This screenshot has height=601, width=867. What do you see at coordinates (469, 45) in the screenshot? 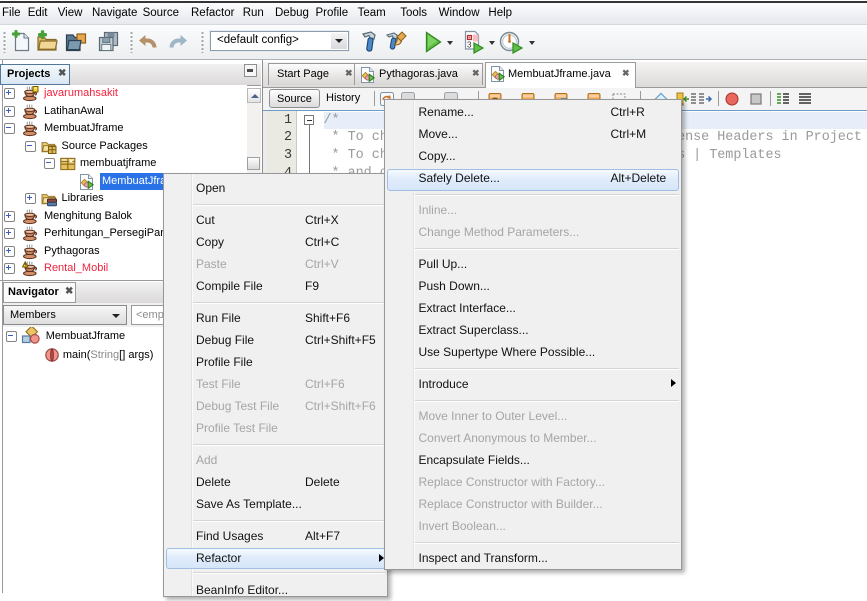
I see `svg-text: 3` at bounding box center [469, 45].